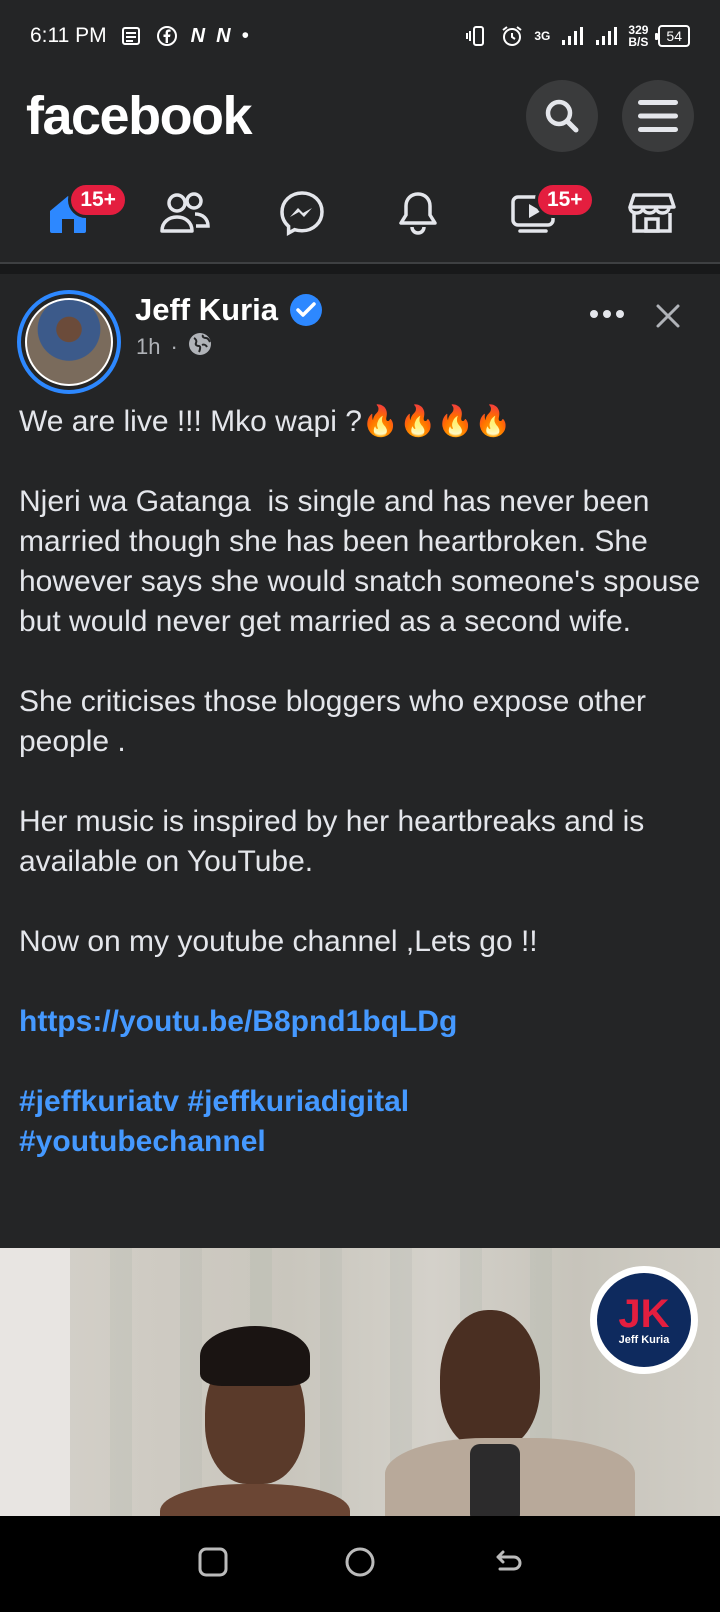 Image resolution: width=720 pixels, height=1612 pixels. Describe the element at coordinates (265, 421) in the screenshot. I see `post-paragraph: We are live !!! Mko wapi ?🔥🔥🔥🔥` at that location.